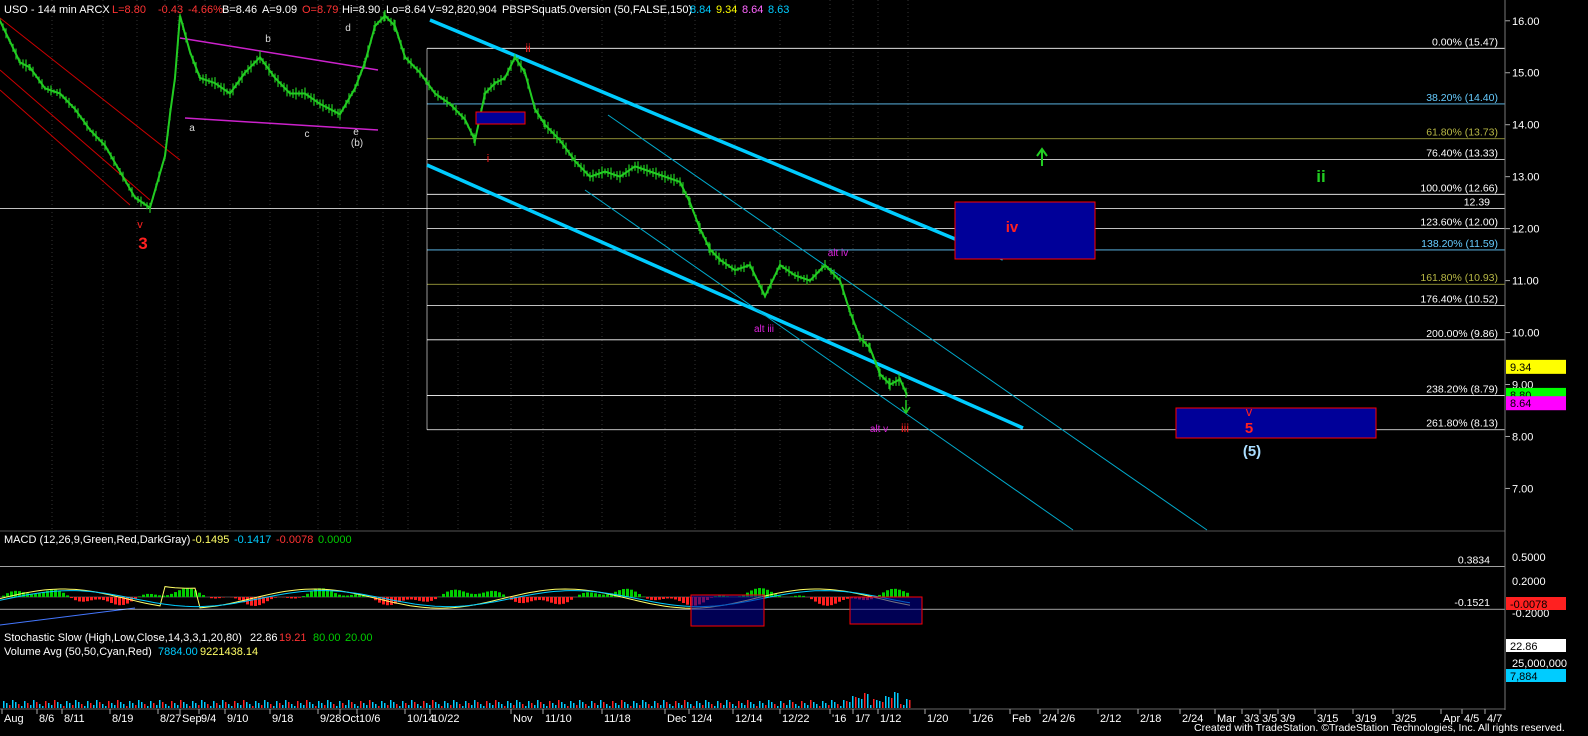 The image size is (1588, 736). I want to click on volume-price-tag-label: 7,884, so click(1524, 677).